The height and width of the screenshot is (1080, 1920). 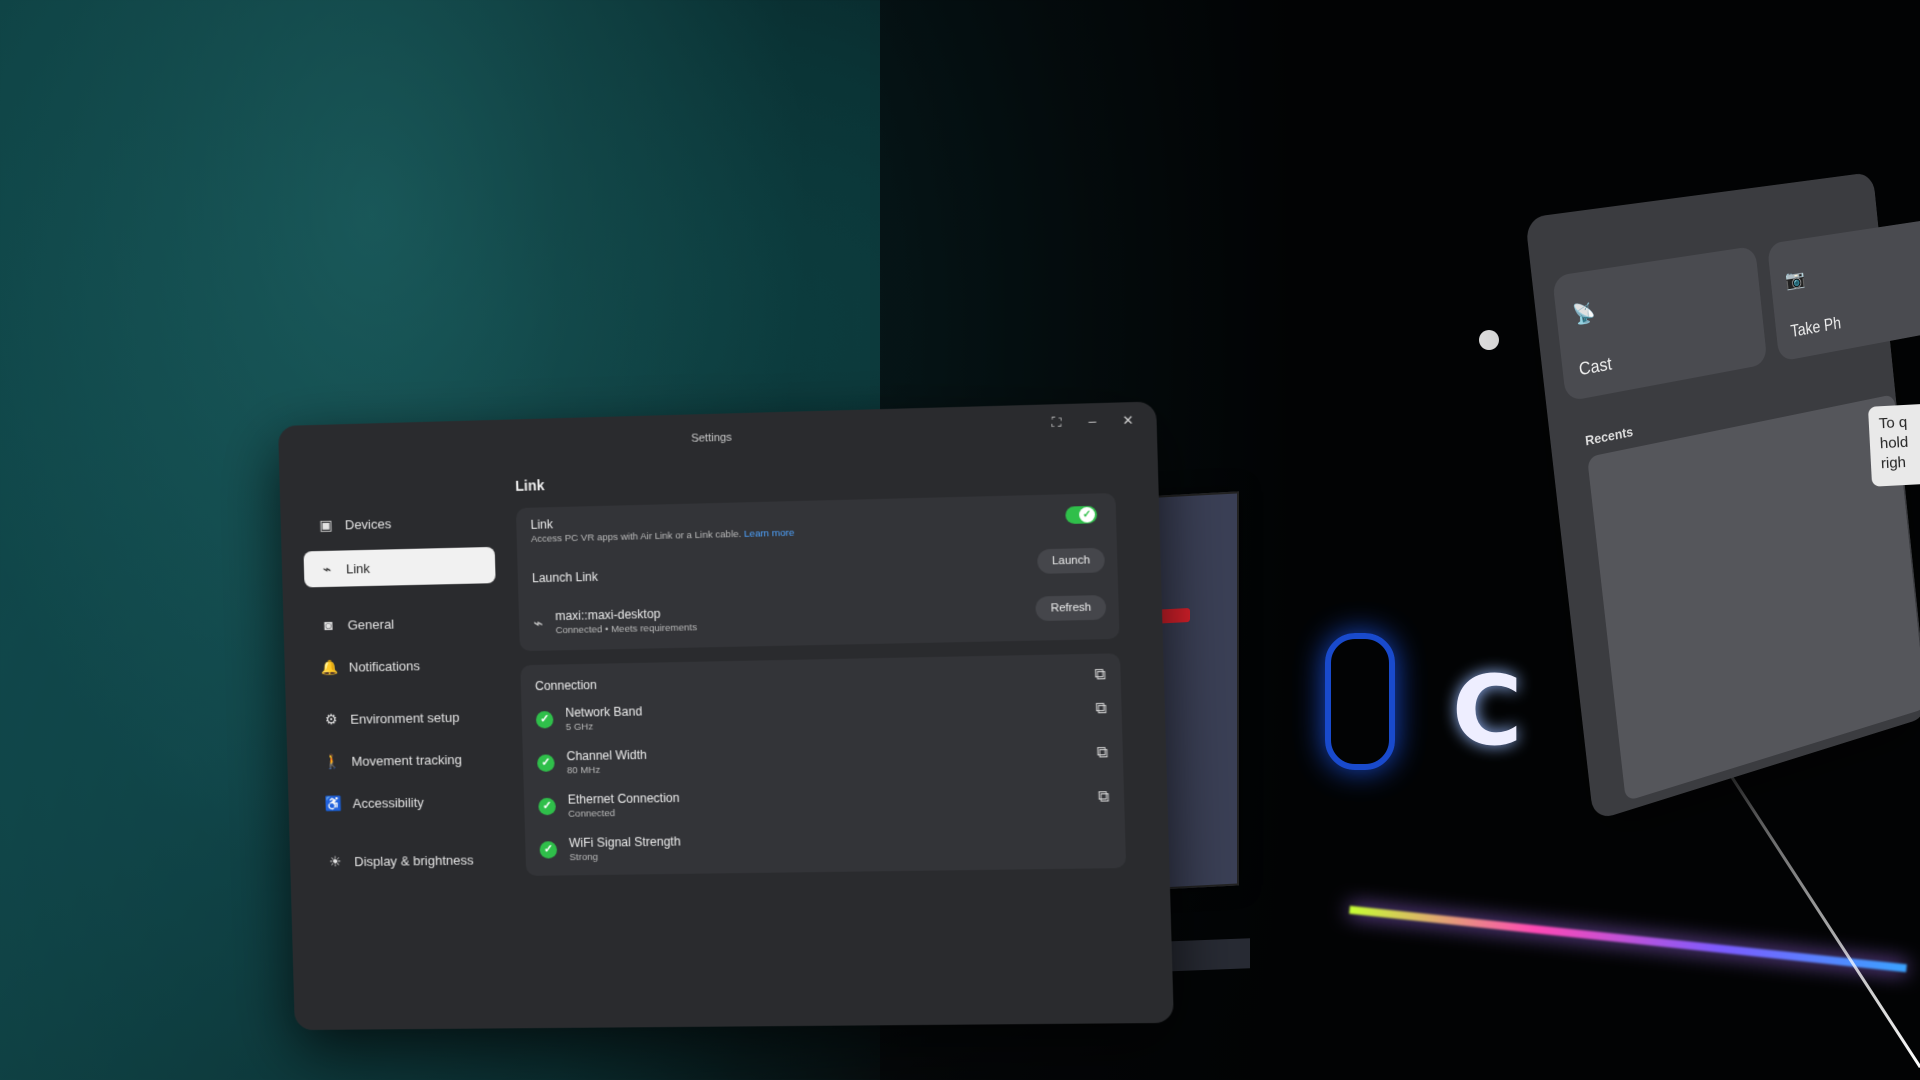 I want to click on cast-icon: 📡, so click(x=1584, y=314).